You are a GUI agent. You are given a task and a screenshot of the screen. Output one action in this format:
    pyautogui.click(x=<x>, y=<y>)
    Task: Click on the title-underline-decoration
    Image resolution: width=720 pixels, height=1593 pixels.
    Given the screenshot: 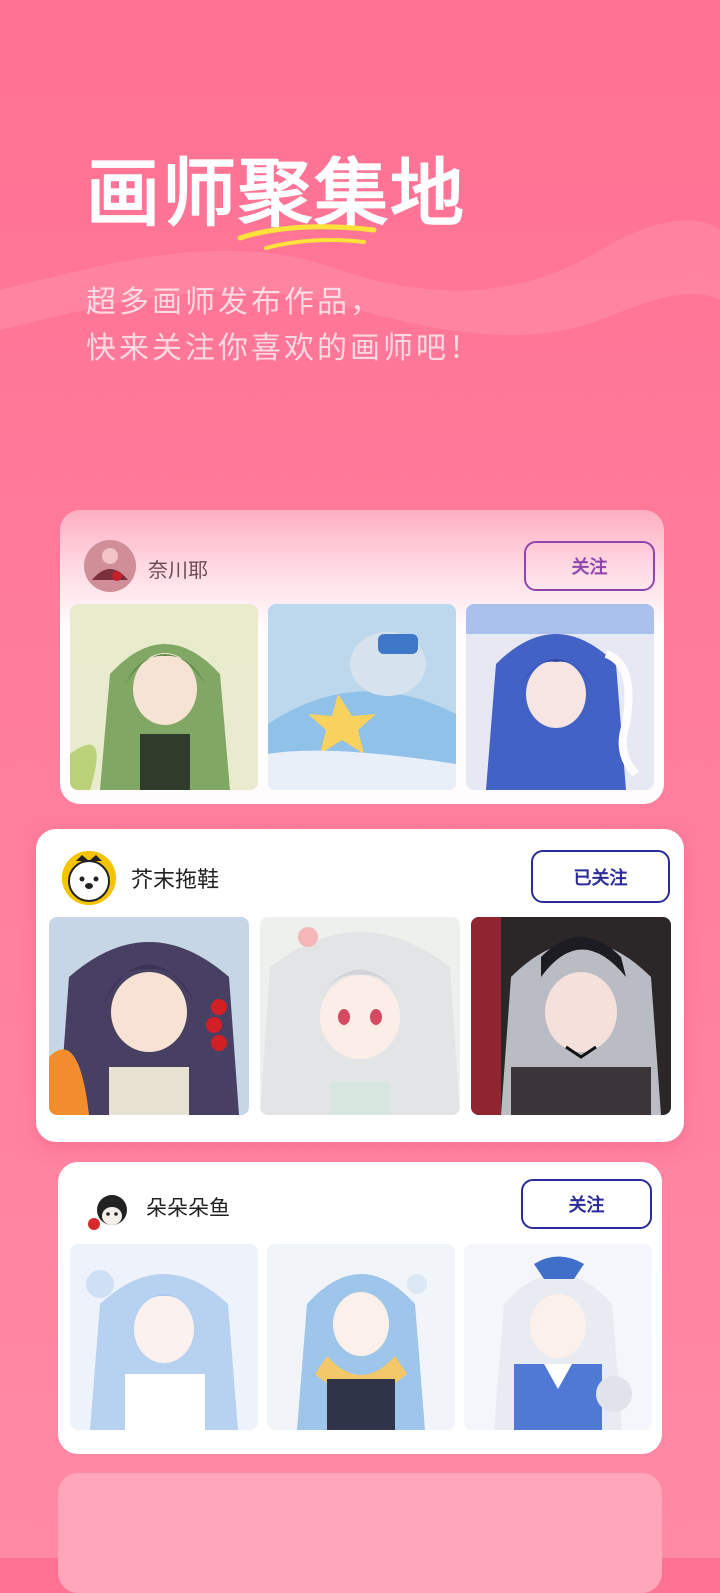 What is the action you would take?
    pyautogui.click(x=307, y=237)
    